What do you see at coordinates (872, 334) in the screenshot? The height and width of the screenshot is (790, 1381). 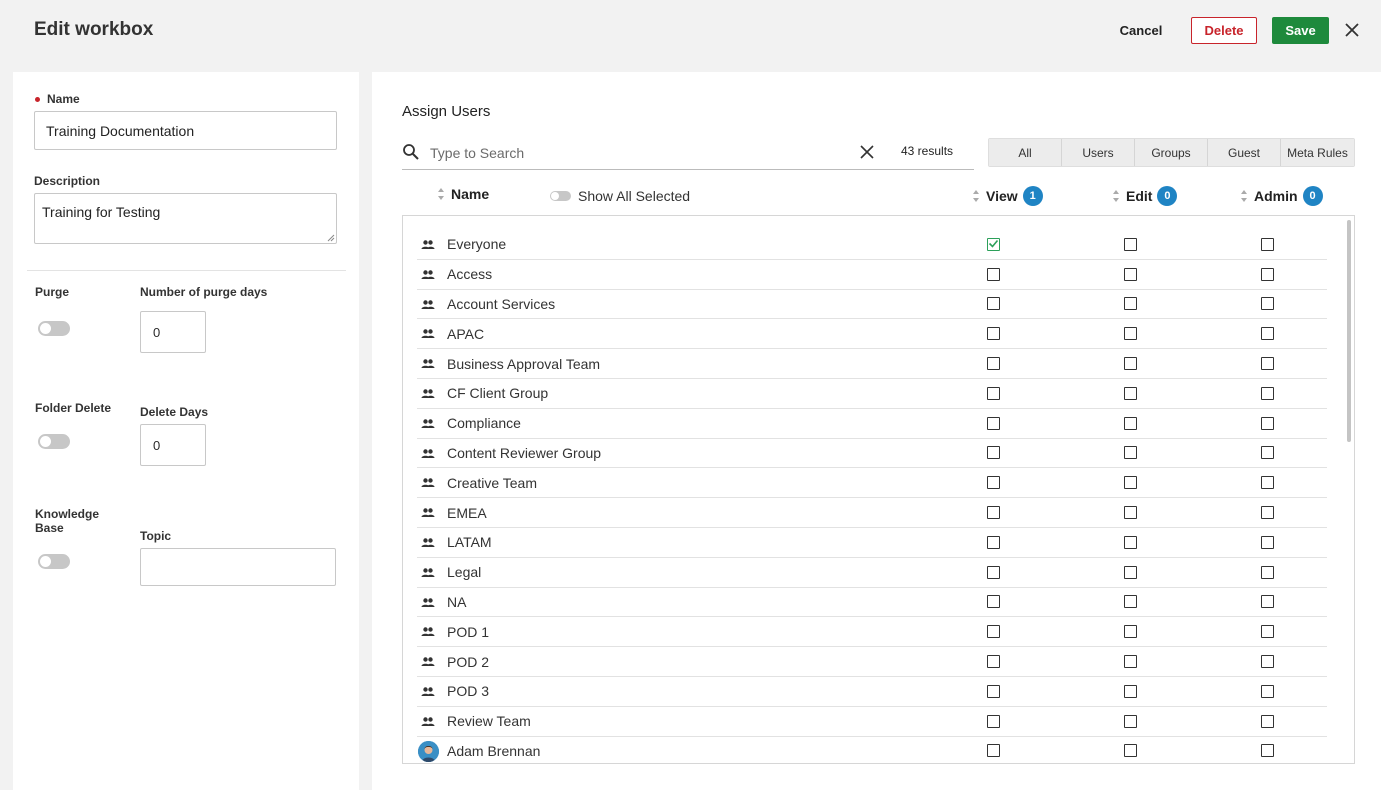 I see `table-row: APAC` at bounding box center [872, 334].